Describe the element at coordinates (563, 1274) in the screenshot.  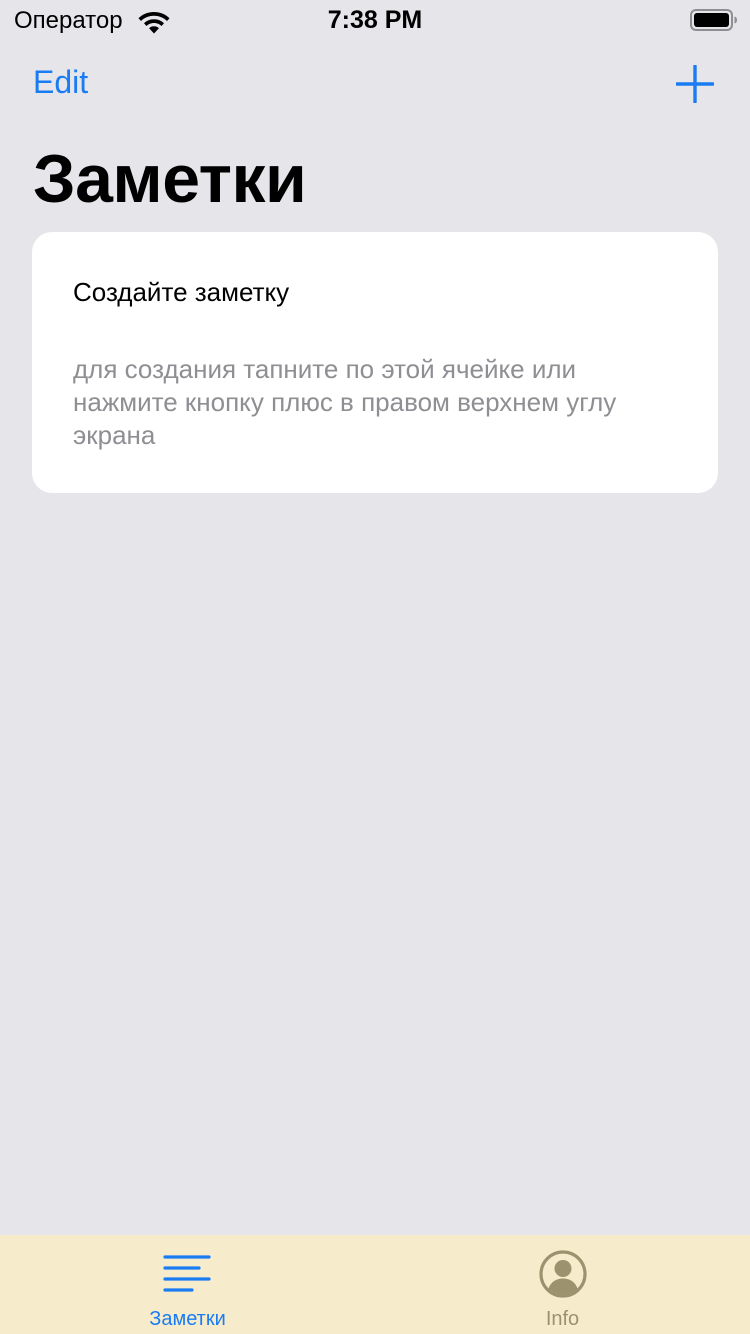
I see `person-circle-icon` at that location.